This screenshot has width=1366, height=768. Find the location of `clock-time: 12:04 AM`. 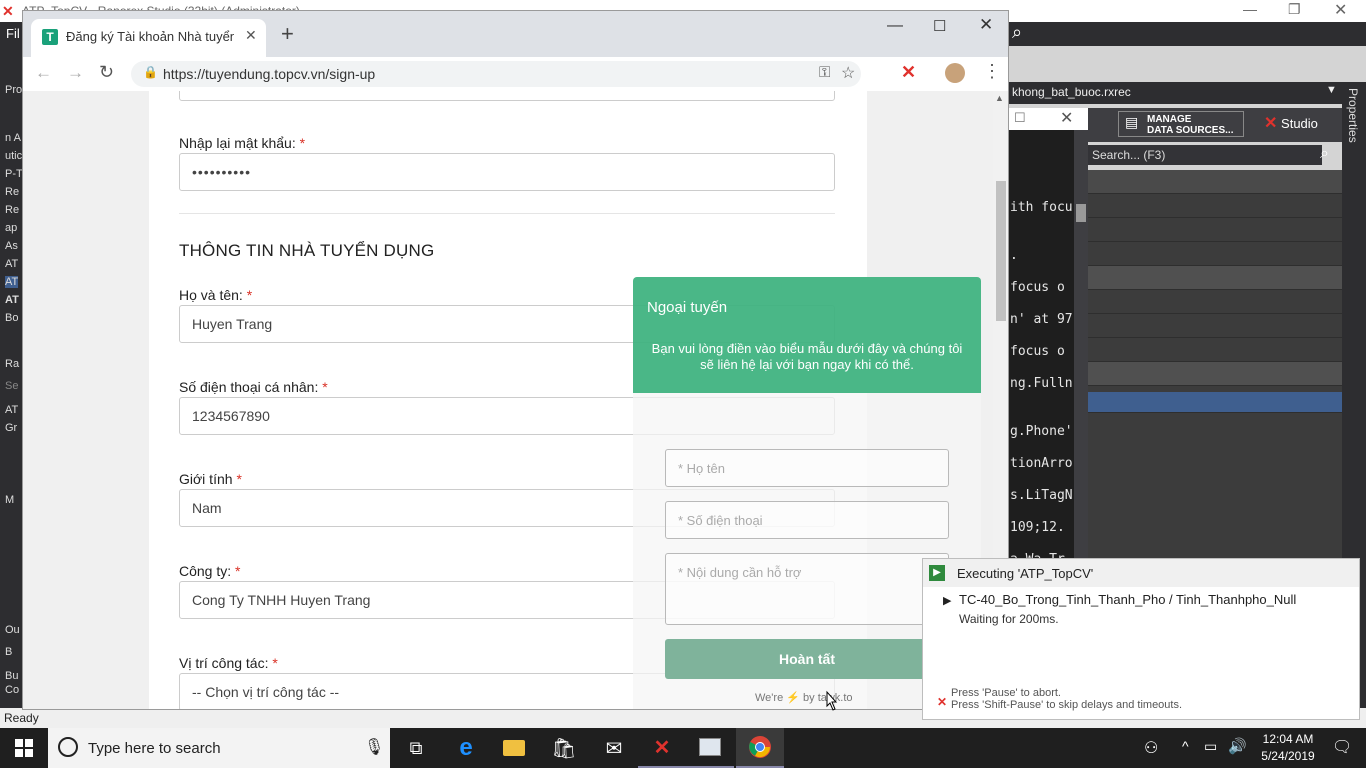

clock-time: 12:04 AM is located at coordinates (1288, 739).